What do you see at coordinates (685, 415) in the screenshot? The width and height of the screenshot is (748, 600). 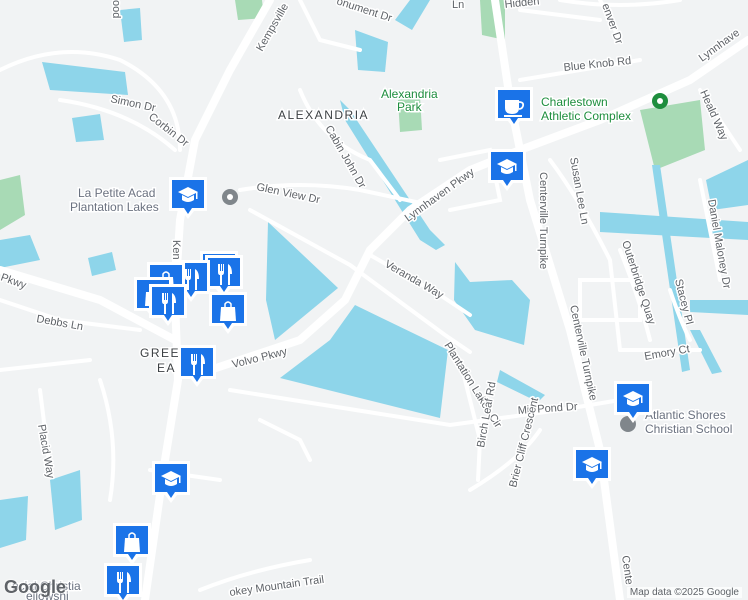 I see `atlantic-shores-label-1: Atlantic Shores` at bounding box center [685, 415].